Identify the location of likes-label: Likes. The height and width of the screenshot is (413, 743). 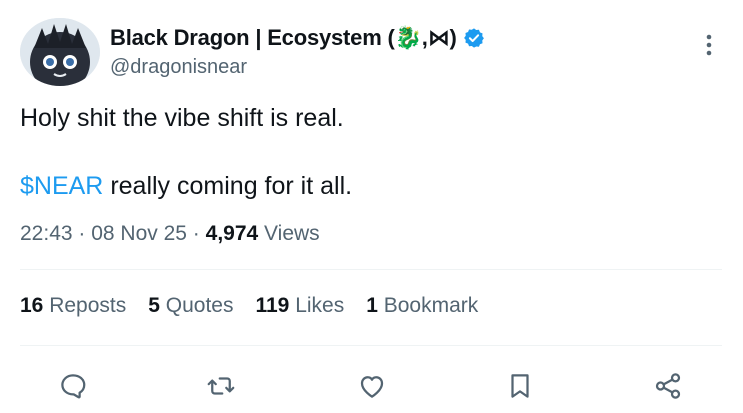
(317, 305).